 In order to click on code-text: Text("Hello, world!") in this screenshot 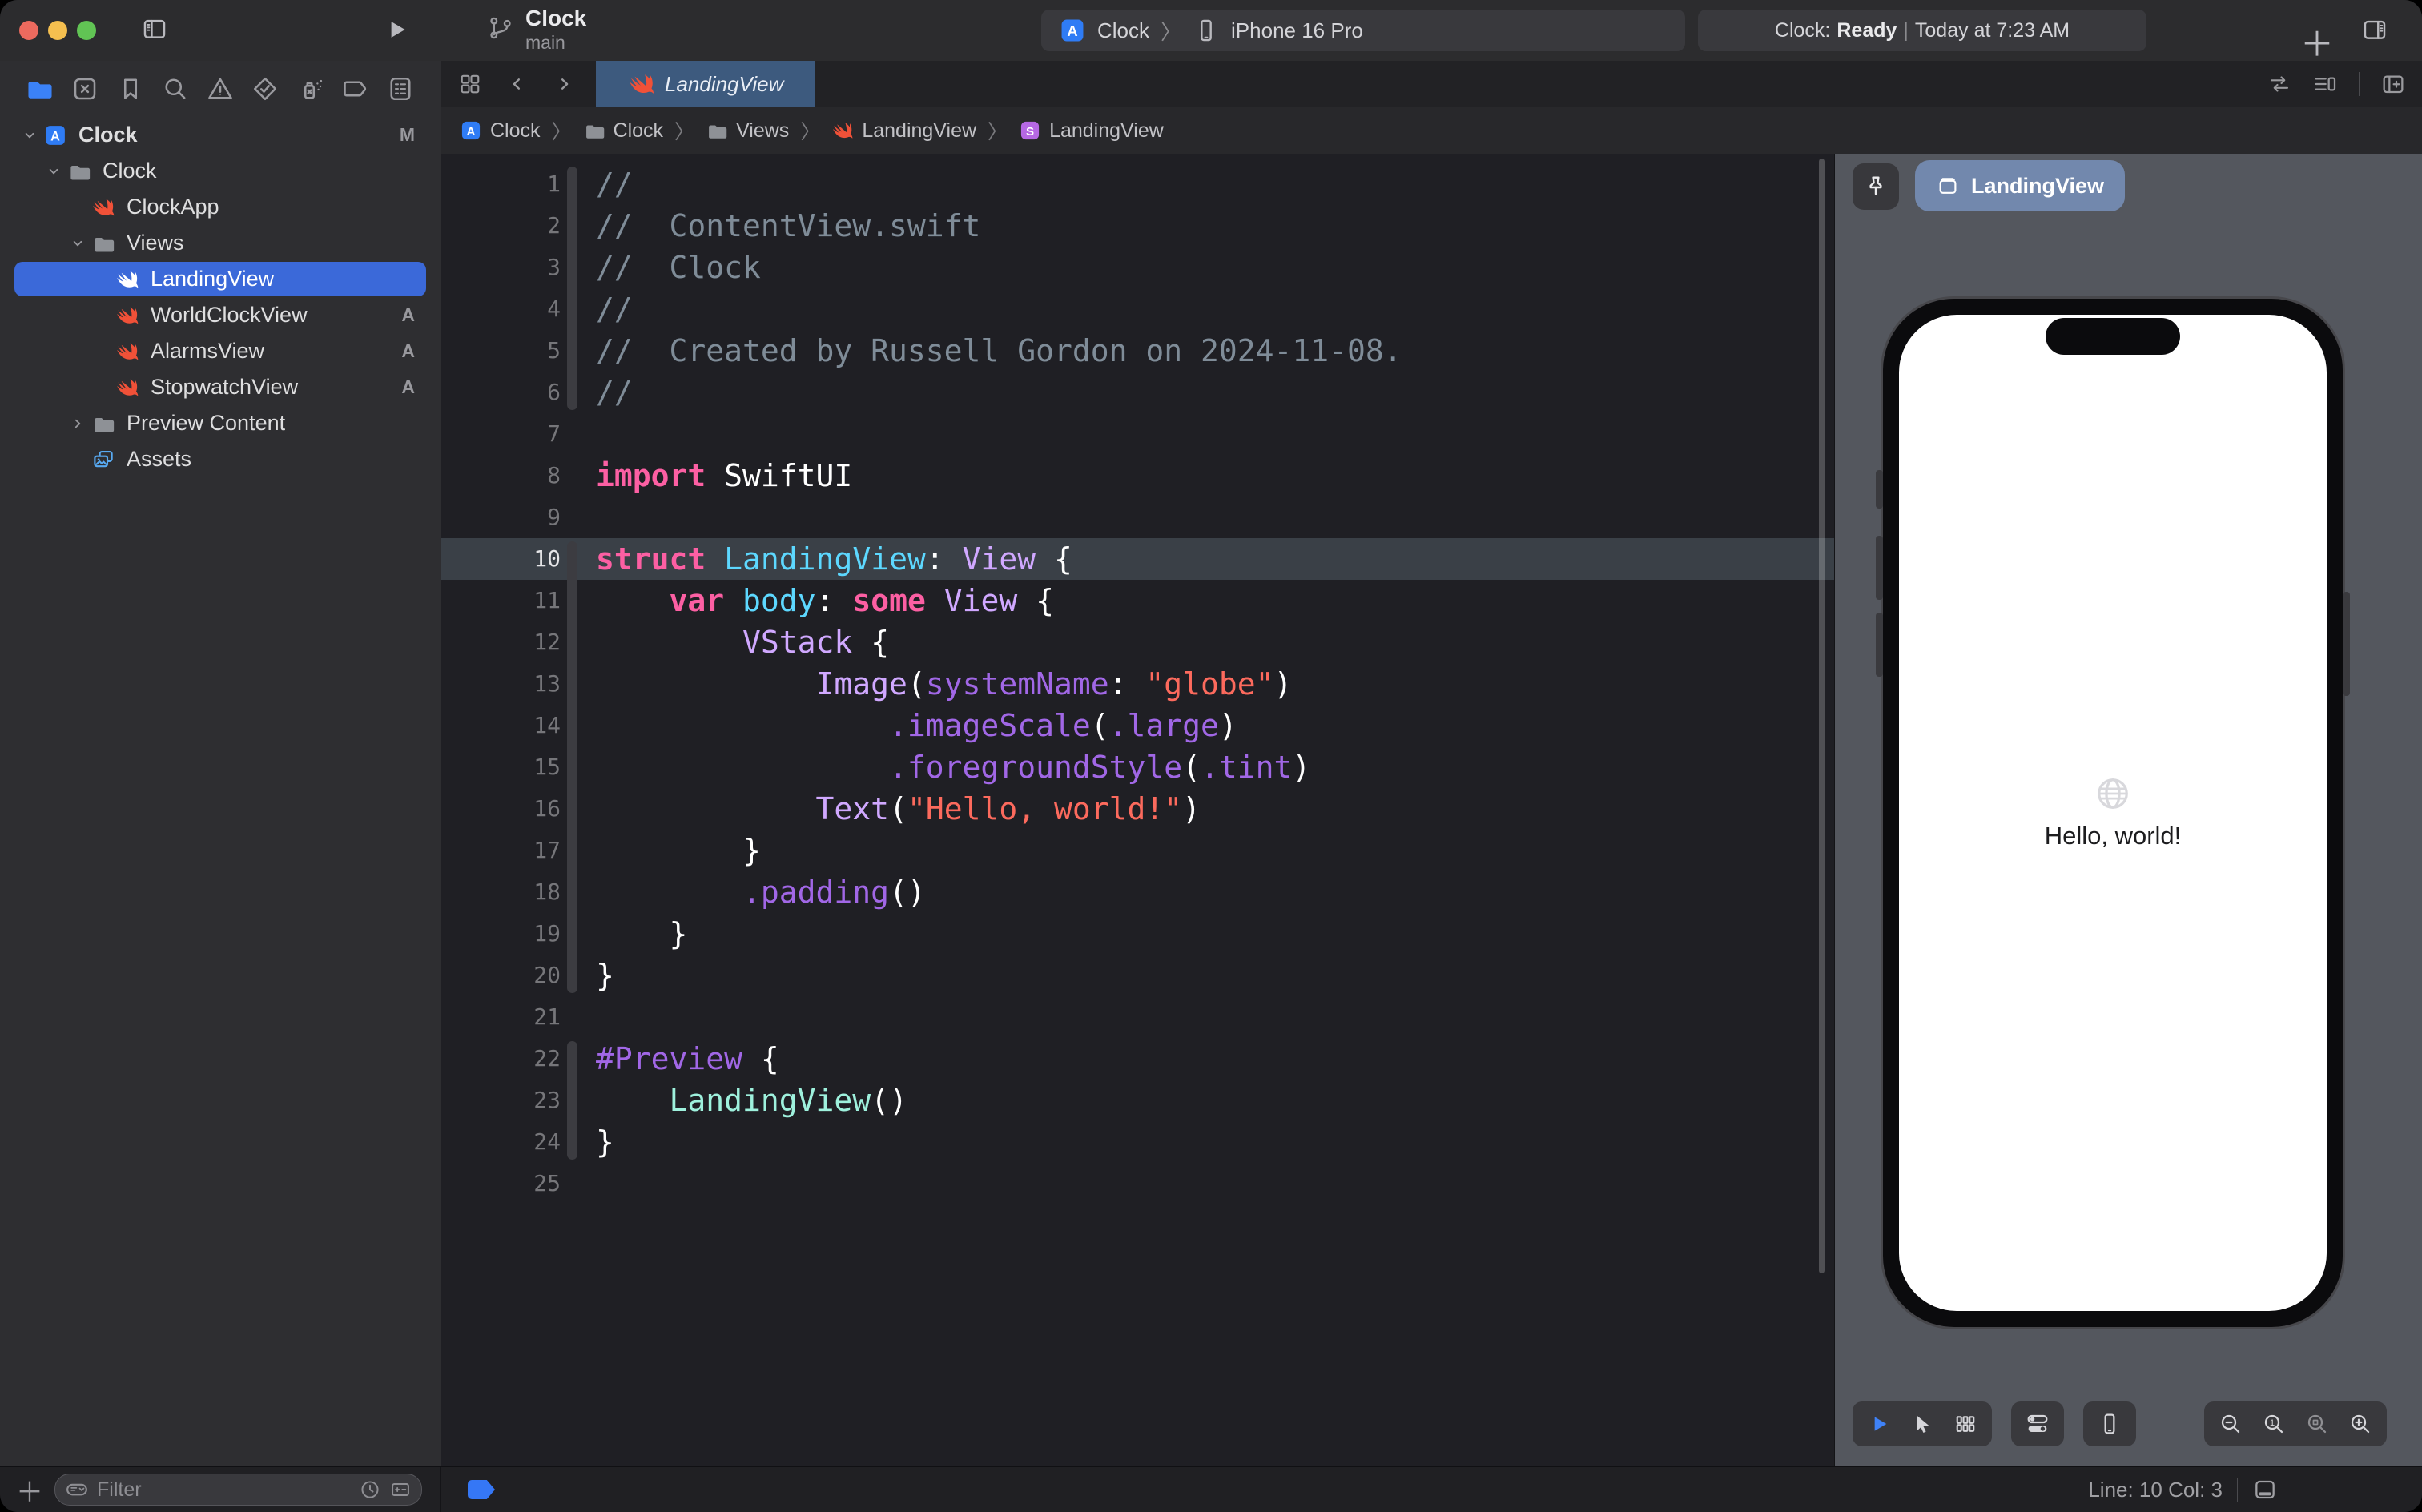, I will do `click(893, 809)`.